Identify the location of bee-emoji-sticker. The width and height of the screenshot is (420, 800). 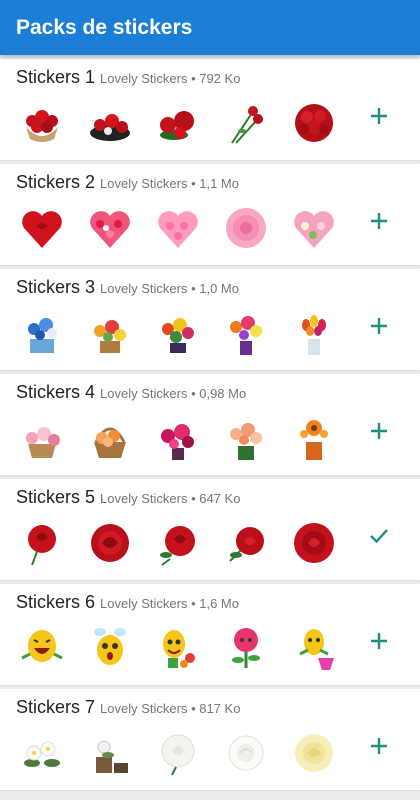
(110, 646).